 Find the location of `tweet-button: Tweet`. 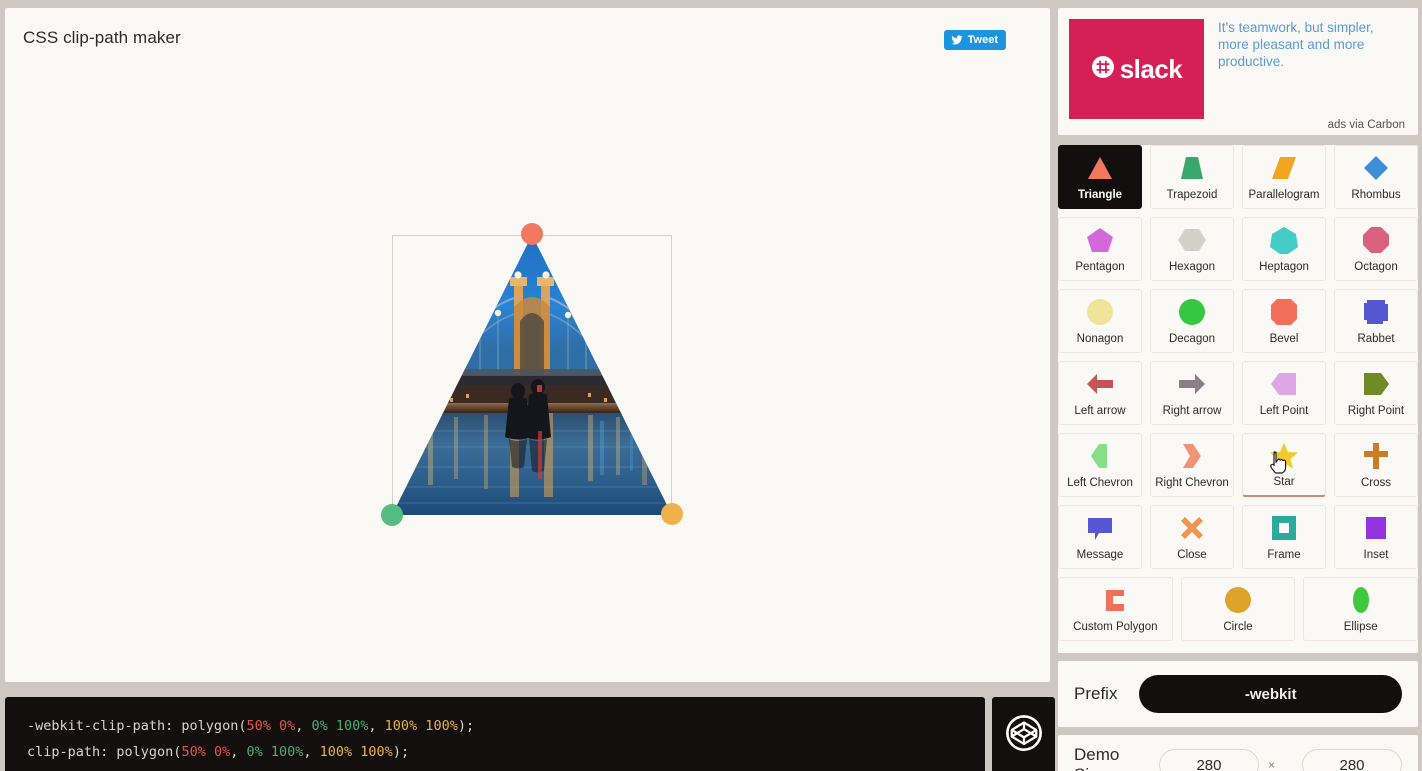

tweet-button: Tweet is located at coordinates (974, 40).